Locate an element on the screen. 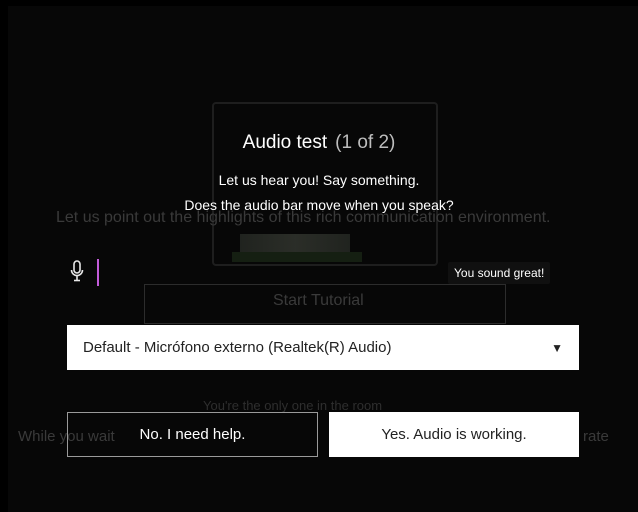 The width and height of the screenshot is (638, 512). modal-title-text: Audio test is located at coordinates (285, 142).